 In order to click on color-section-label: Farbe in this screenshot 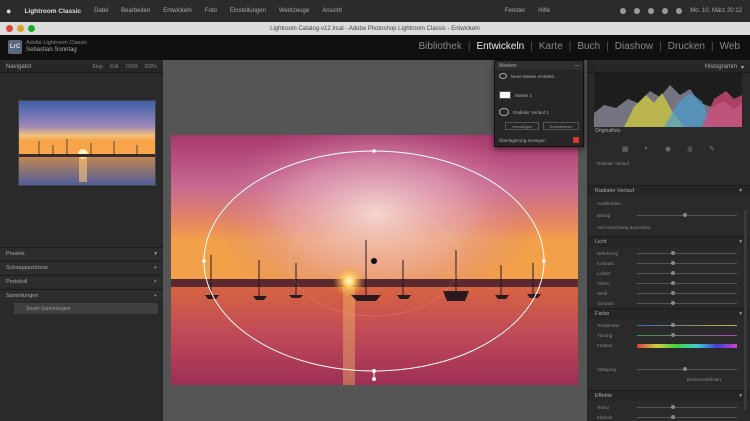, I will do `click(602, 314)`.